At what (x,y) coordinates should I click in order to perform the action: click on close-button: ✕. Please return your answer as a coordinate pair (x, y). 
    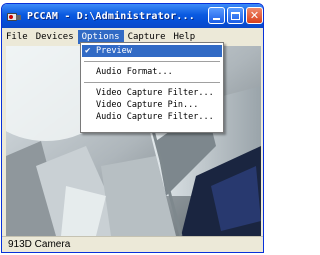
    Looking at the image, I should click on (254, 15).